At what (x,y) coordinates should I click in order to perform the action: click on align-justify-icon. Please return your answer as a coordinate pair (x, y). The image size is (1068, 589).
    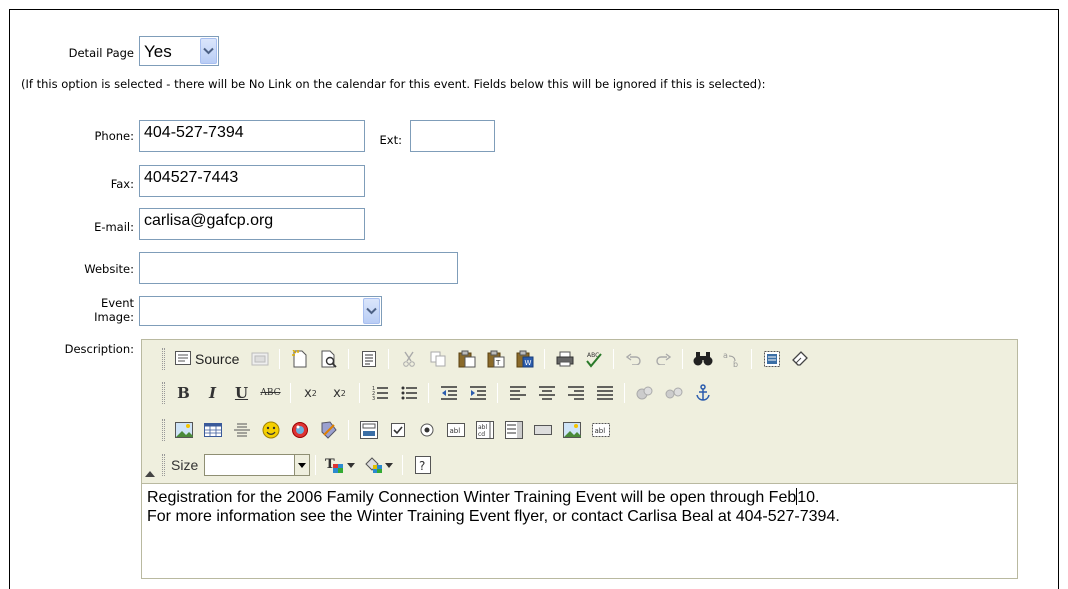
    Looking at the image, I should click on (604, 393).